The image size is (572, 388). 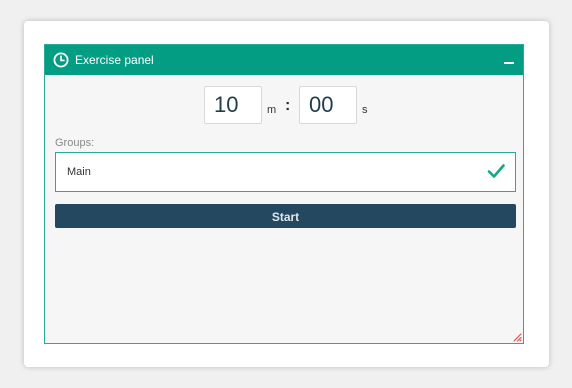 What do you see at coordinates (61, 60) in the screenshot?
I see `clock-icon` at bounding box center [61, 60].